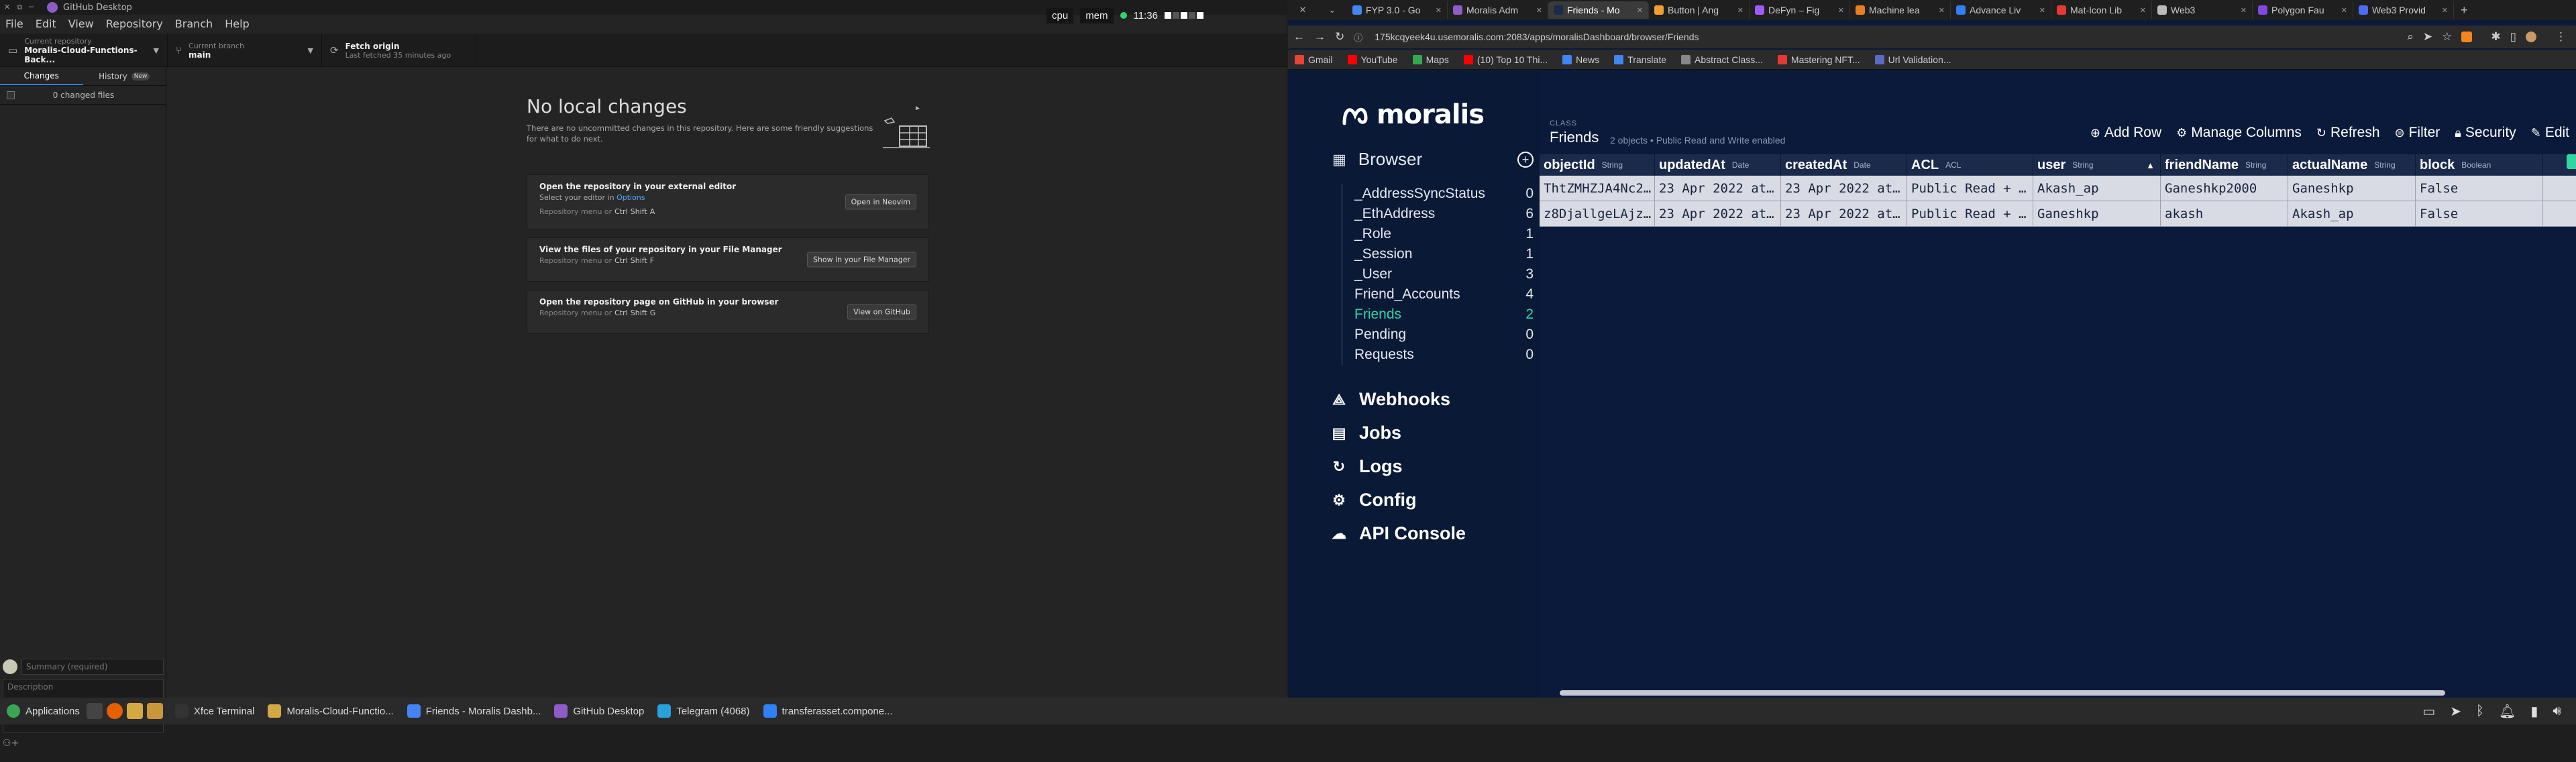  What do you see at coordinates (2455, 712) in the screenshot?
I see `telegram-tray-icon: ➤` at bounding box center [2455, 712].